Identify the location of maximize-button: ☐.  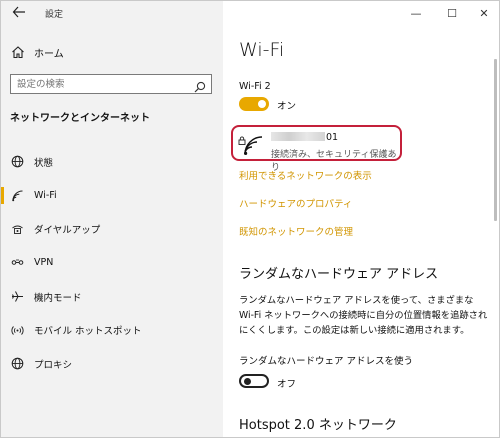
(452, 13).